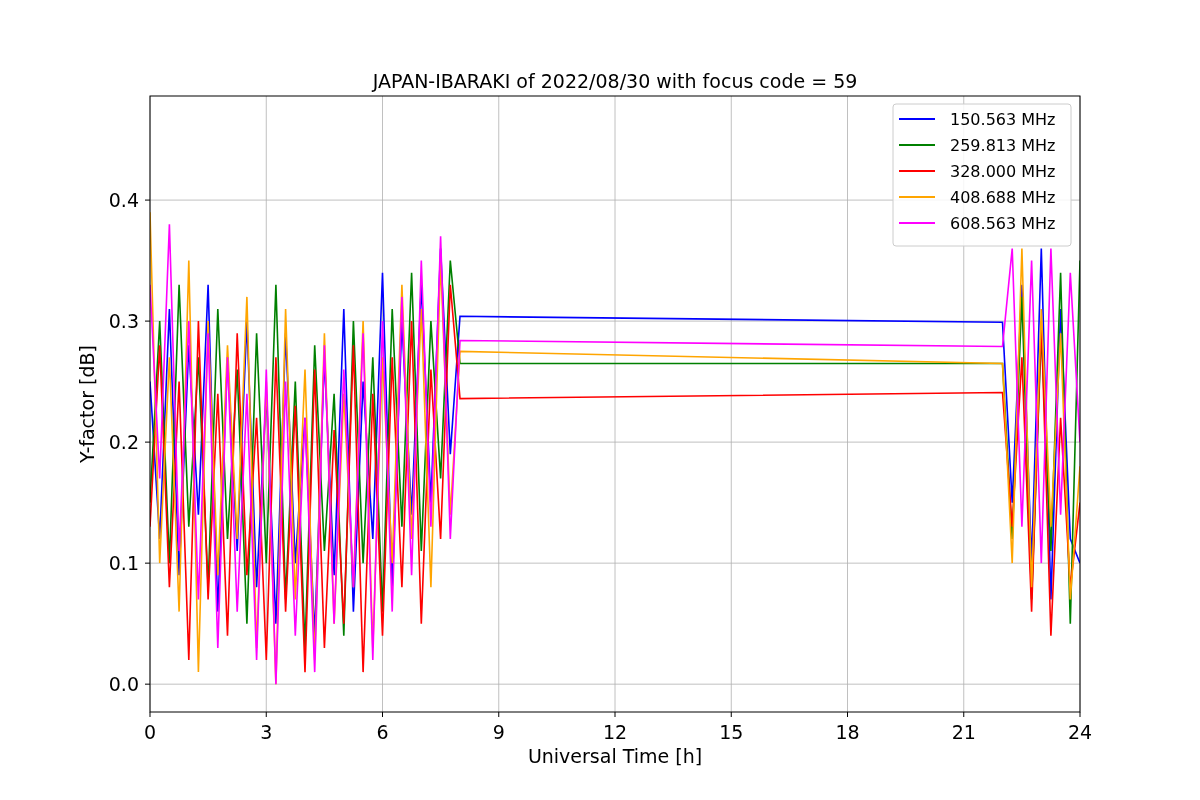  Describe the element at coordinates (1003, 119) in the screenshot. I see `legend-label: 150.563 MHz` at that location.